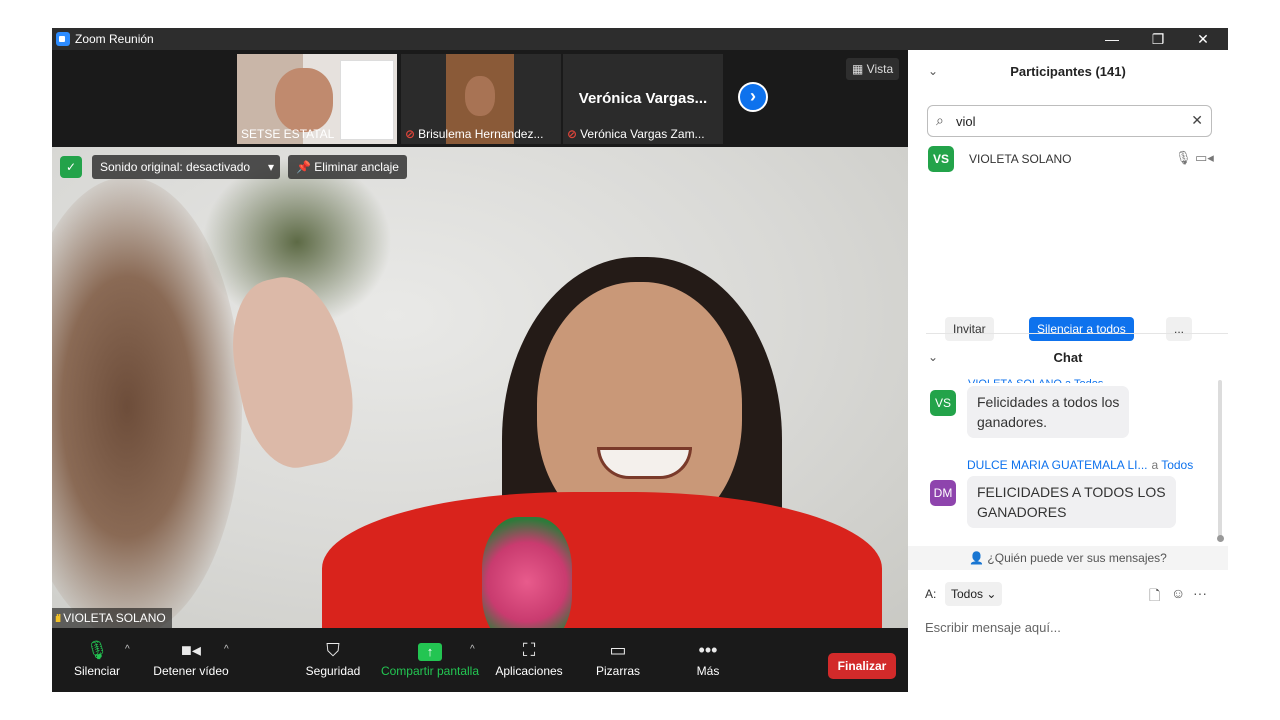 This screenshot has width=1280, height=720. What do you see at coordinates (1204, 157) in the screenshot?
I see `video-camera-icon: ▭◂` at bounding box center [1204, 157].